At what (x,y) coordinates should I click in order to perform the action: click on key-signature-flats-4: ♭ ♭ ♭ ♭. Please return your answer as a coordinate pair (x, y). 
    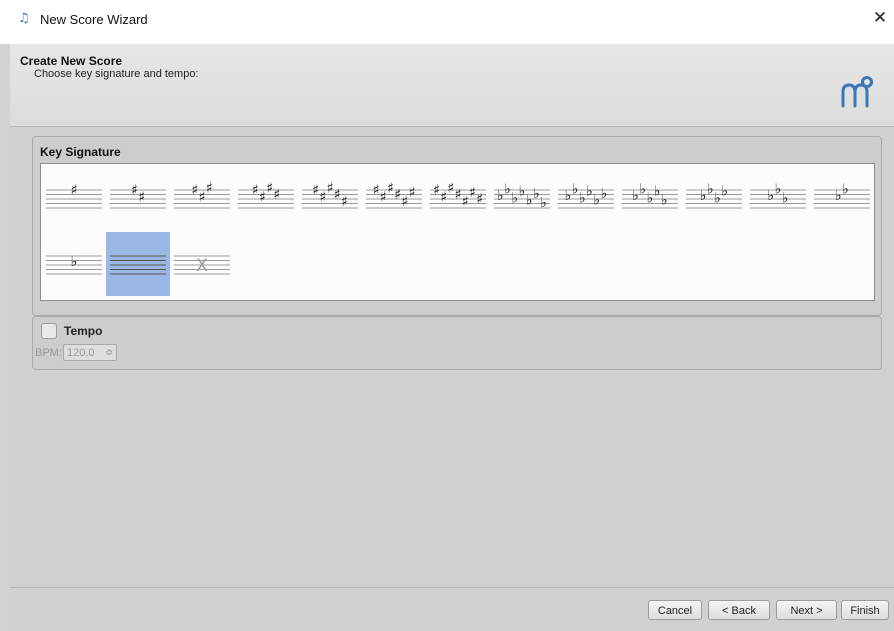
    Looking at the image, I should click on (714, 198).